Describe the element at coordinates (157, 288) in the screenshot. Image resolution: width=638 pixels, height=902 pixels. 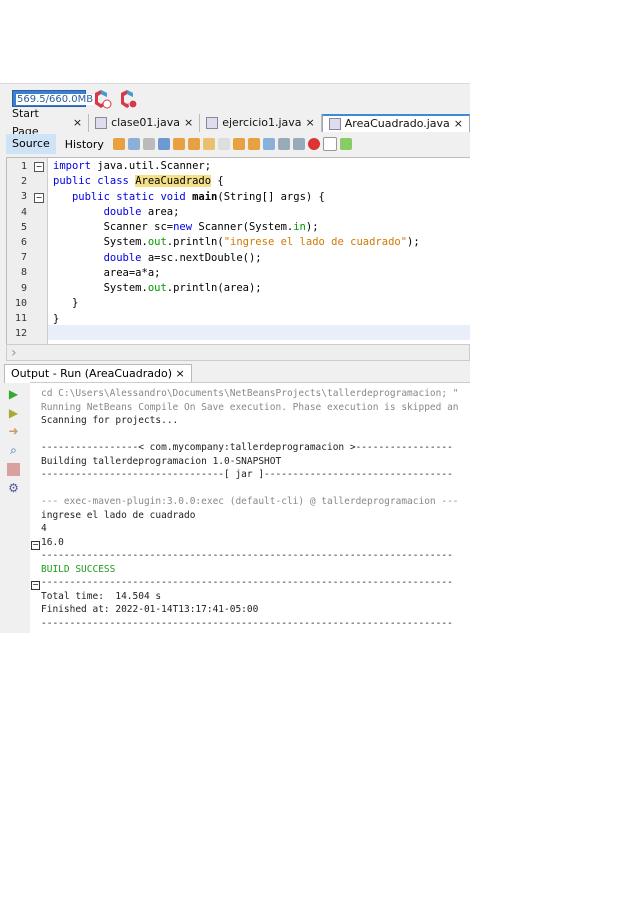
I see `code-line: System.out.println(area);` at that location.